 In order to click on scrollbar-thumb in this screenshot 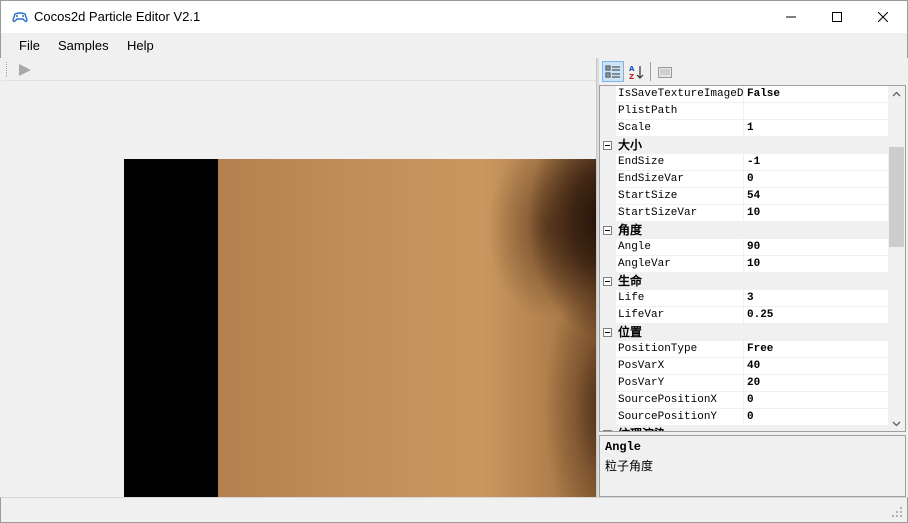, I will do `click(896, 197)`.